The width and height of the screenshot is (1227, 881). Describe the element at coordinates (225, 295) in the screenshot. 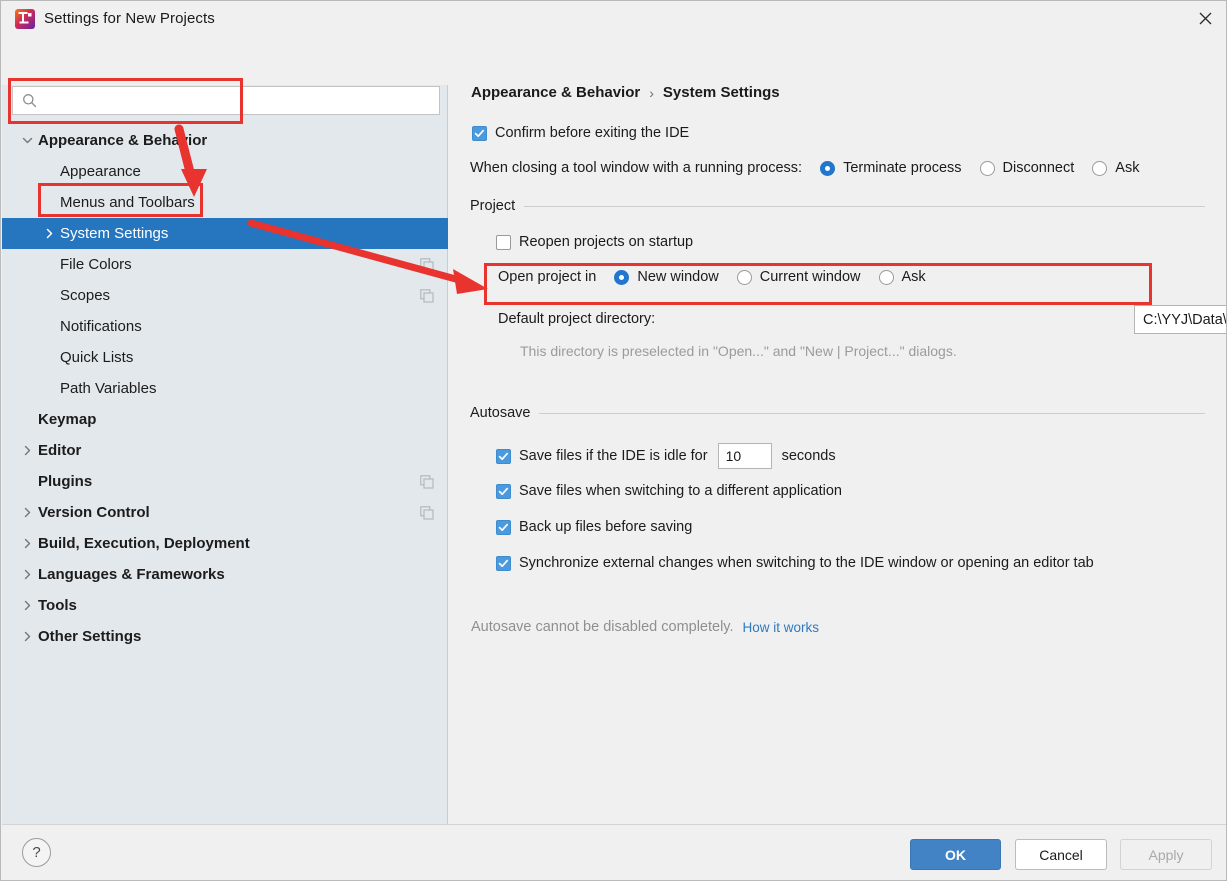

I see `sidebar-item-scopes: Scopes` at that location.